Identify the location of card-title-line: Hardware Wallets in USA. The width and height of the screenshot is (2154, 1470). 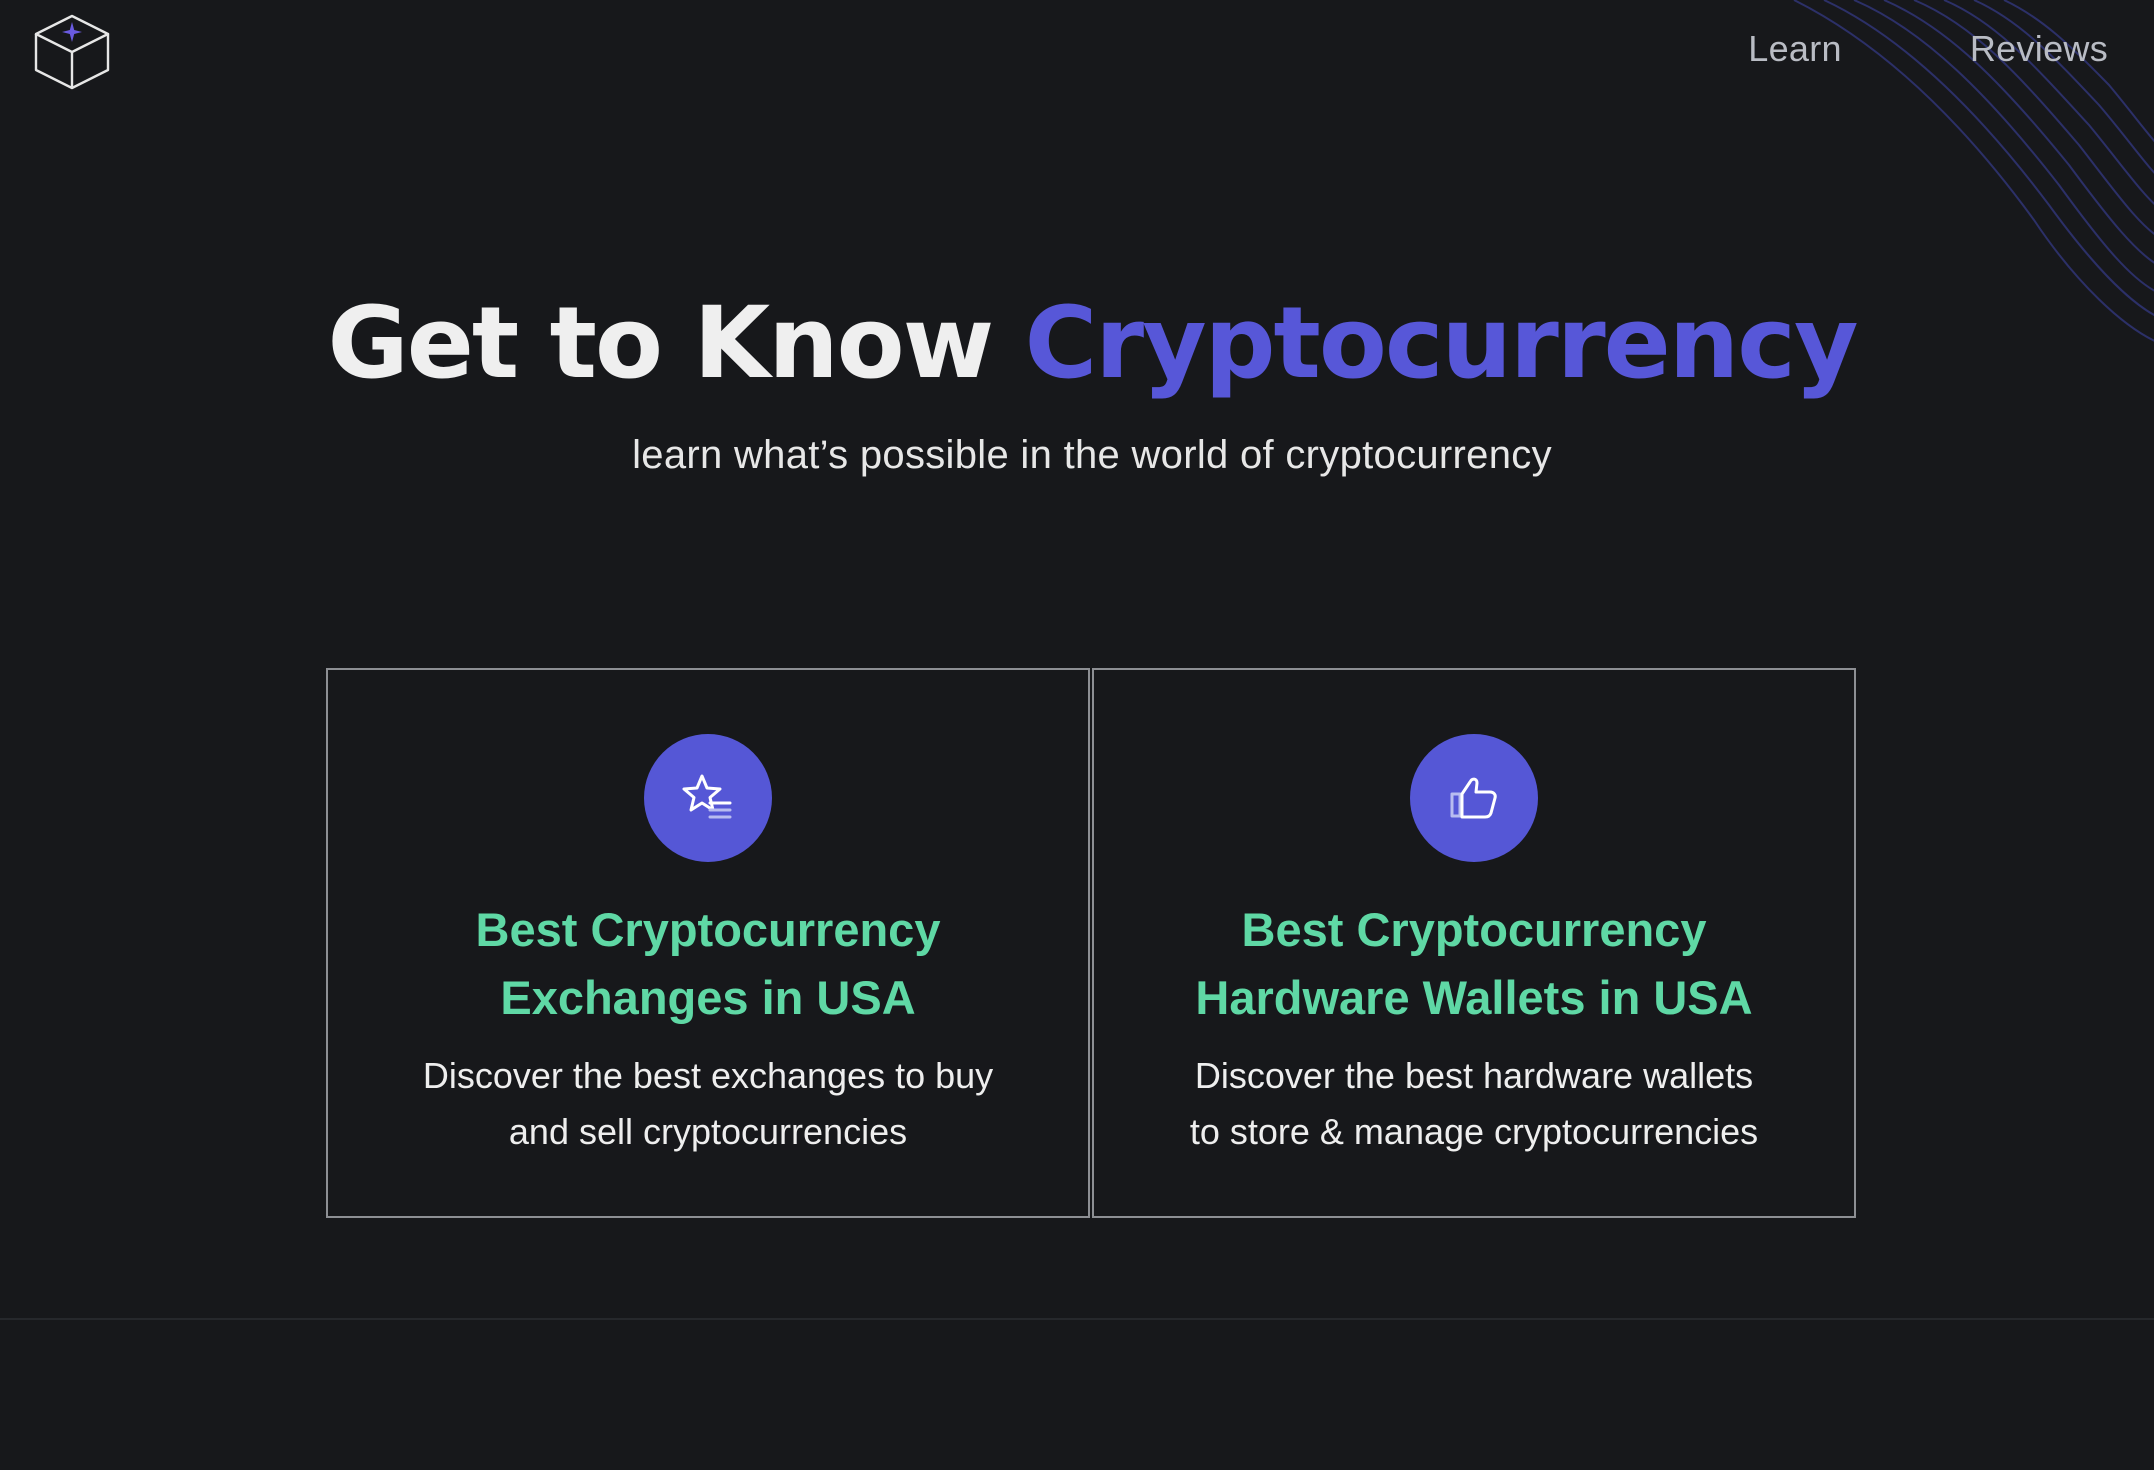
(1474, 997).